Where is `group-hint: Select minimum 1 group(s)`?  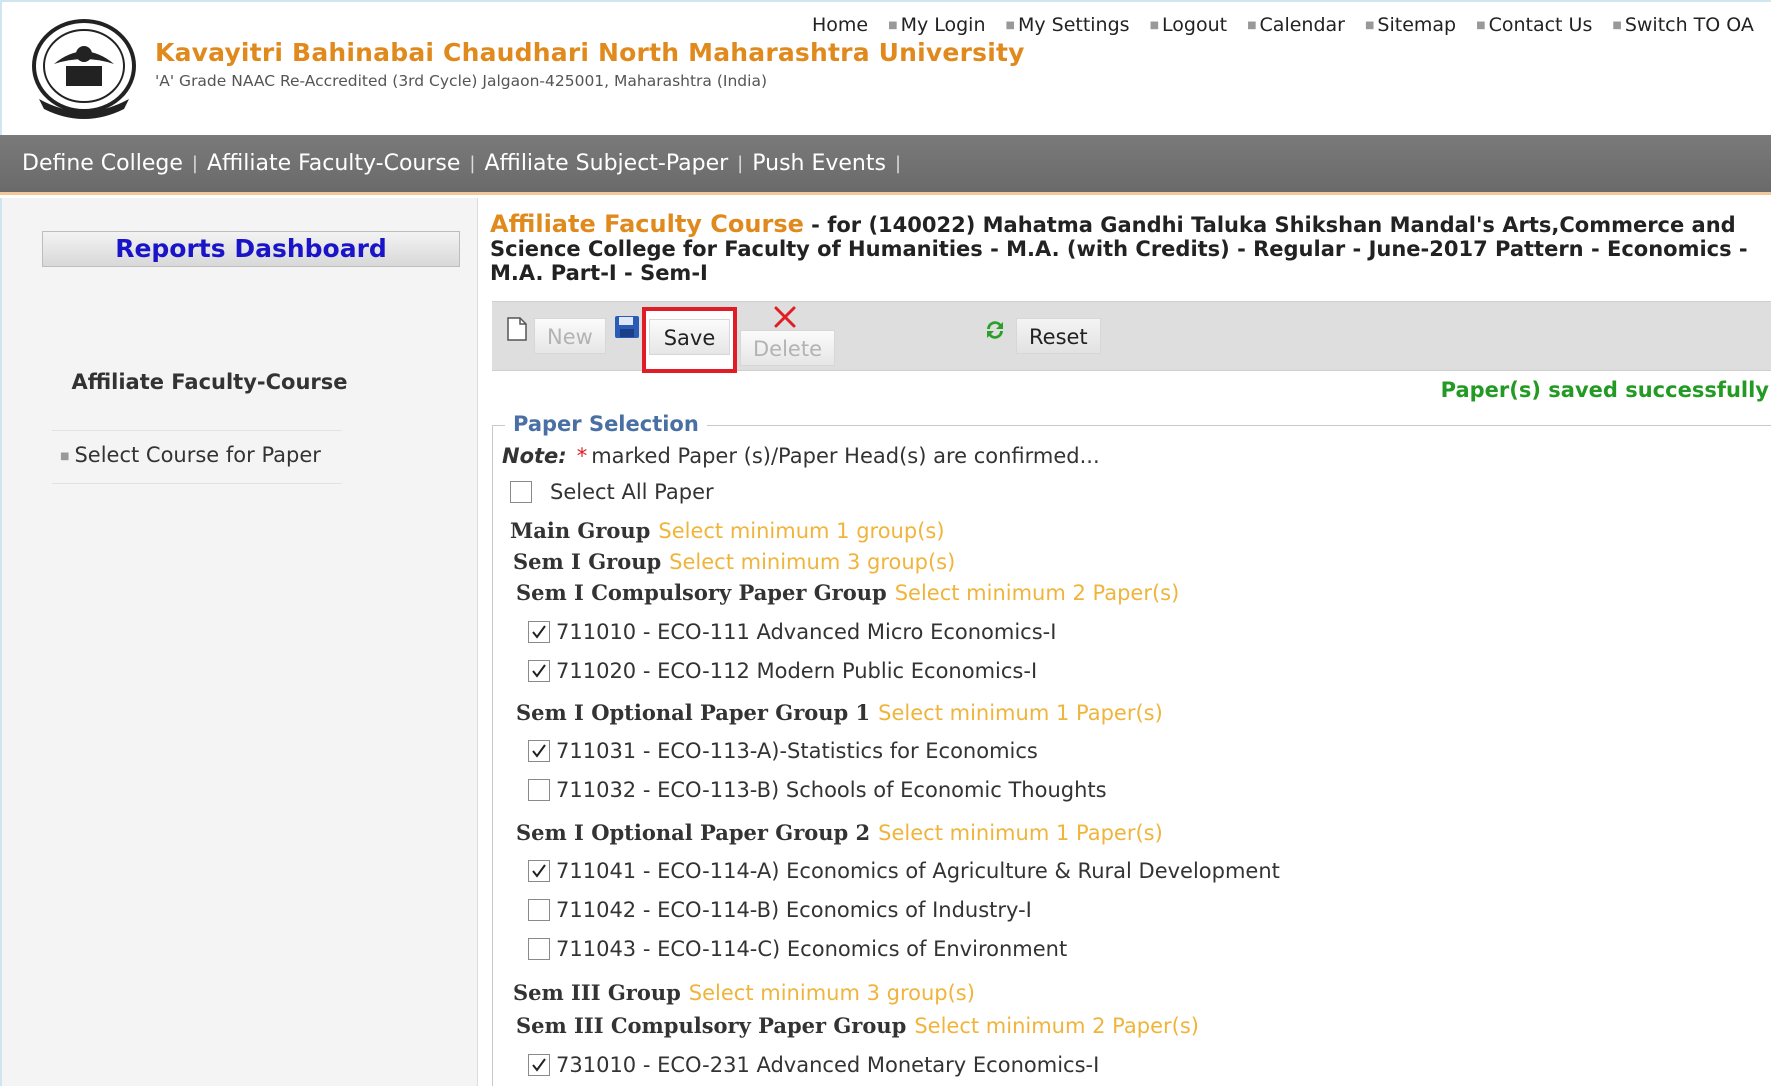 group-hint: Select minimum 1 group(s) is located at coordinates (801, 530).